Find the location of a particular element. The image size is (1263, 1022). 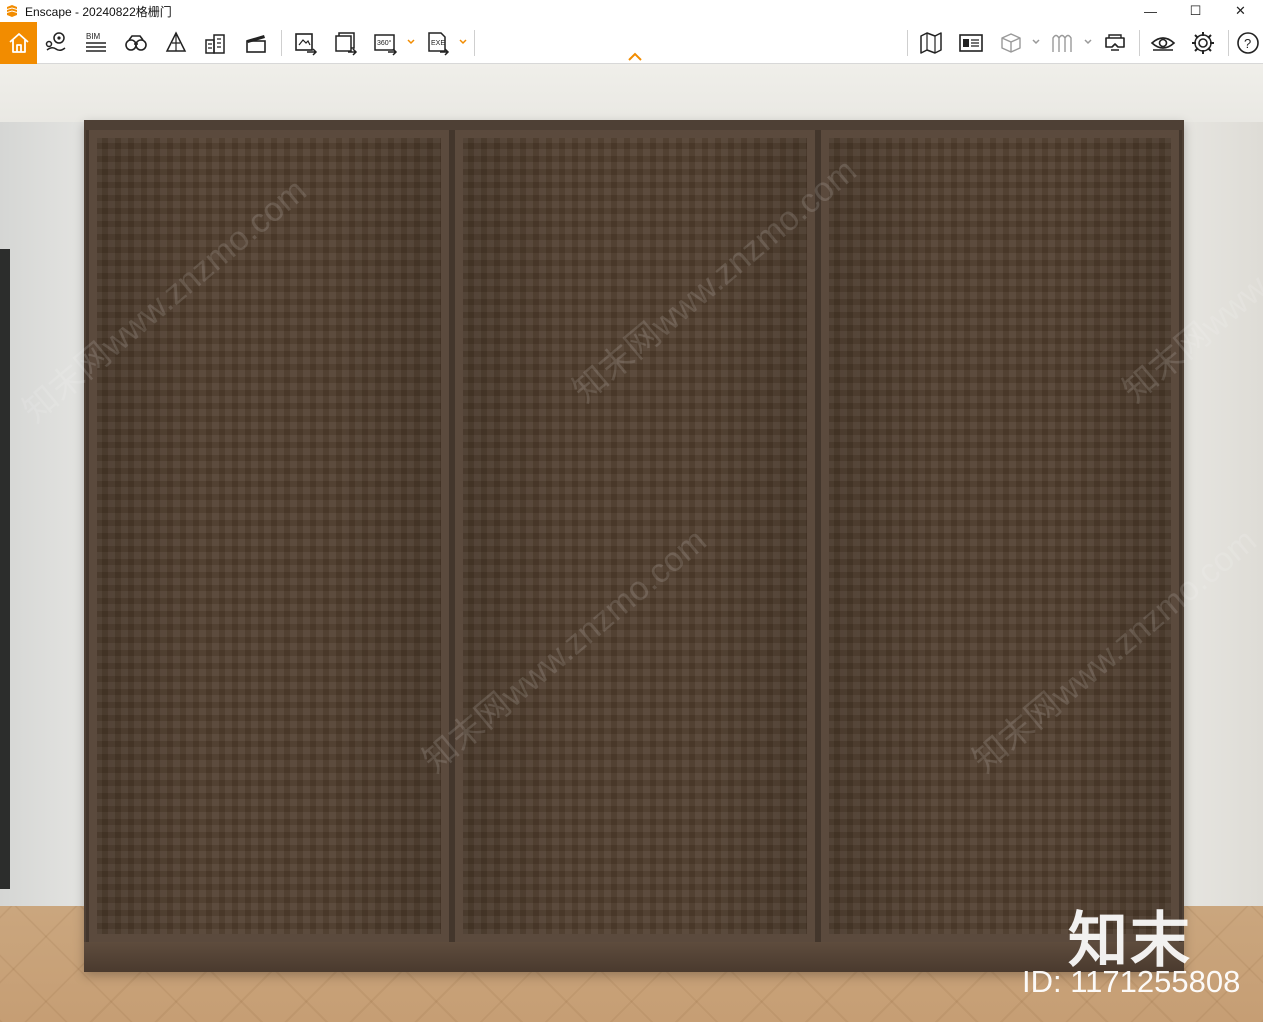

materials-icon is located at coordinates (1062, 43).